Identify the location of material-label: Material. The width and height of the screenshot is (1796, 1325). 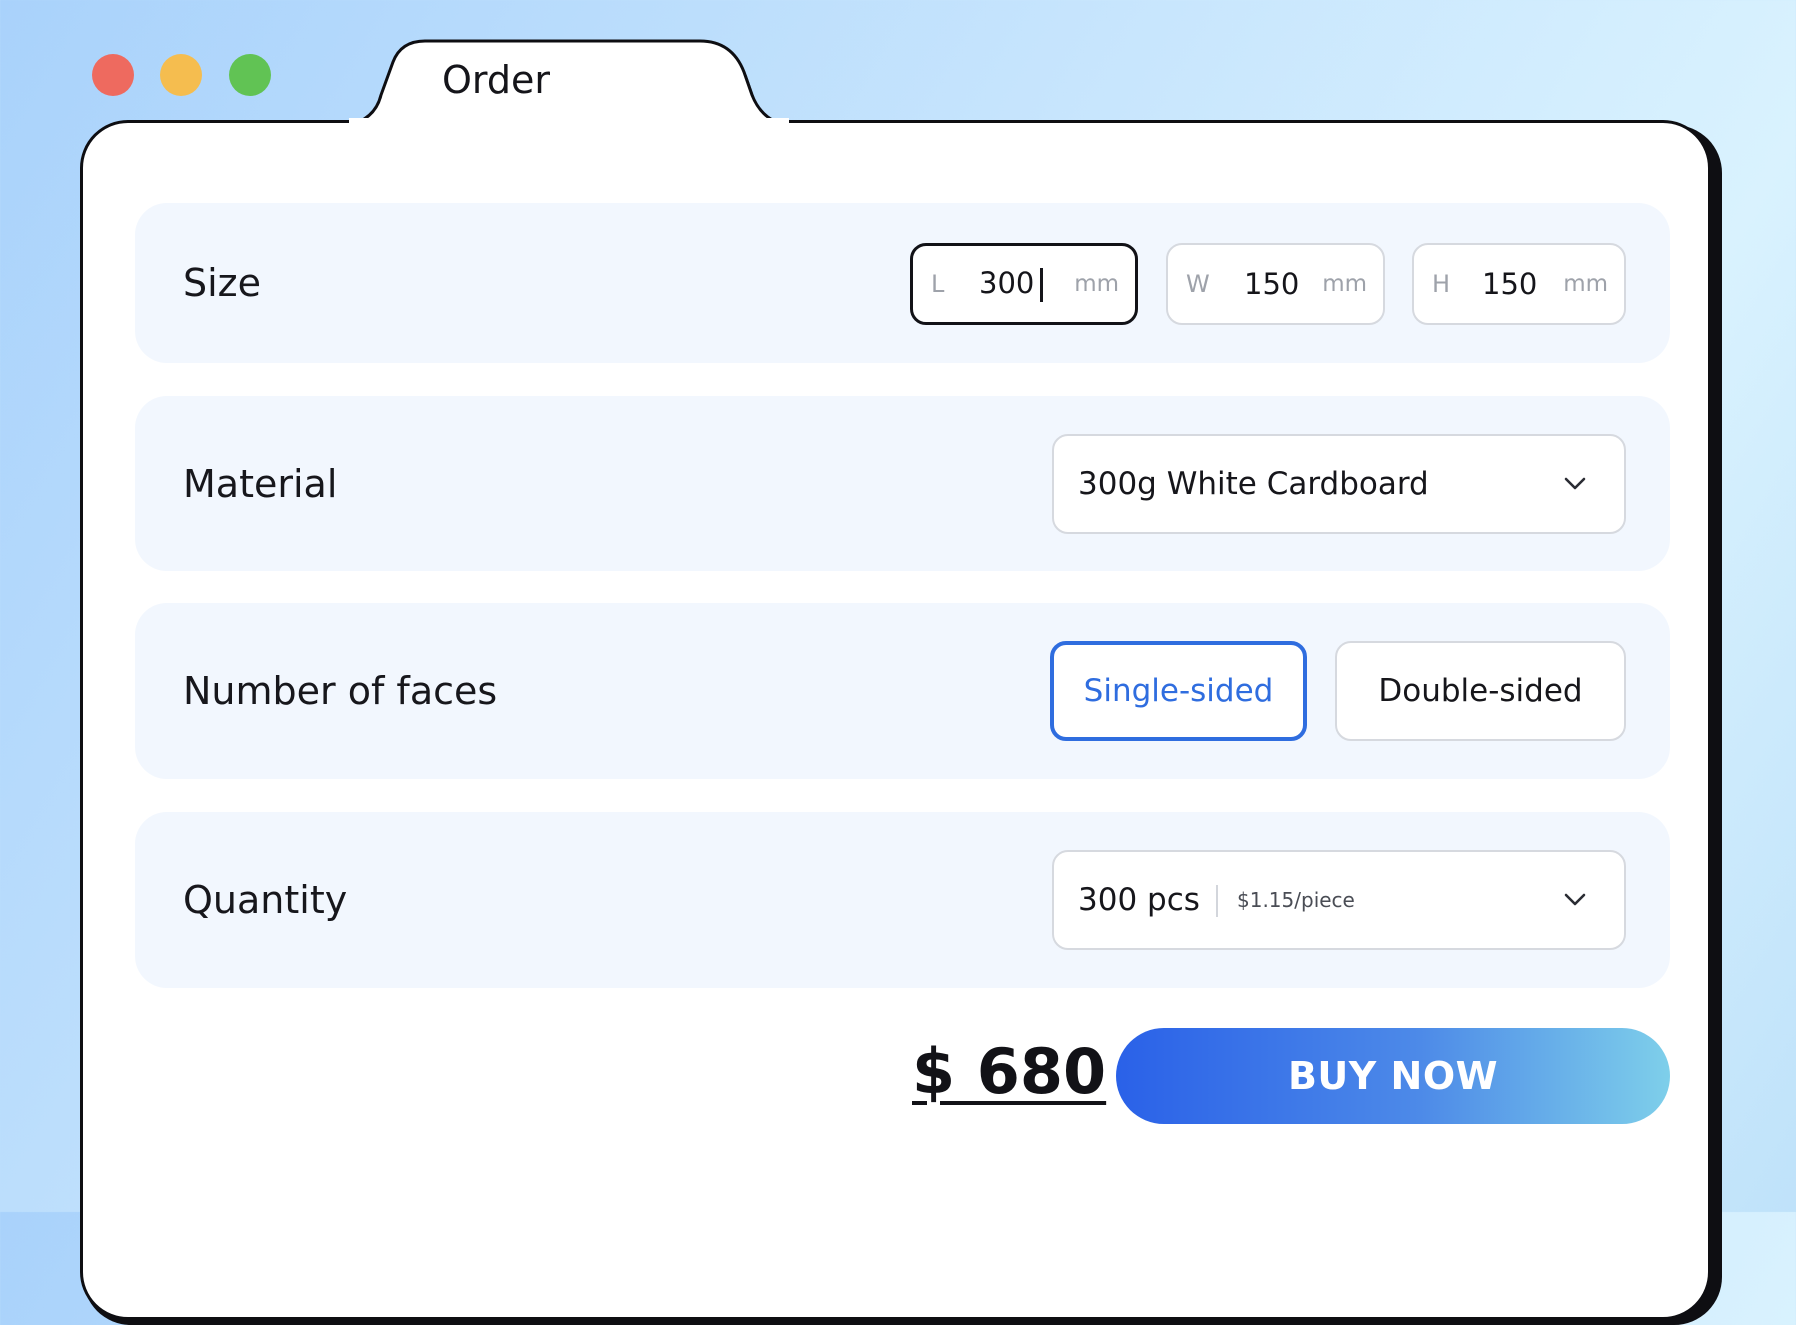
(260, 483).